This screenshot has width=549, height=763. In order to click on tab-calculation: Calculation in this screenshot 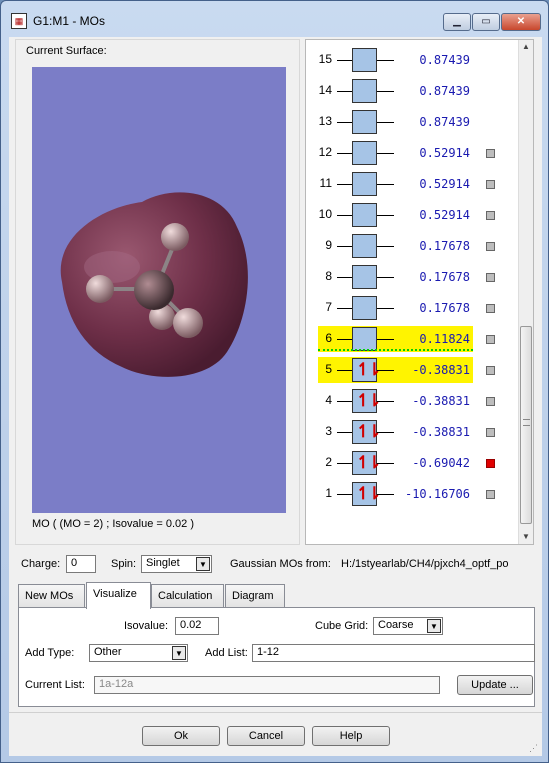, I will do `click(187, 595)`.